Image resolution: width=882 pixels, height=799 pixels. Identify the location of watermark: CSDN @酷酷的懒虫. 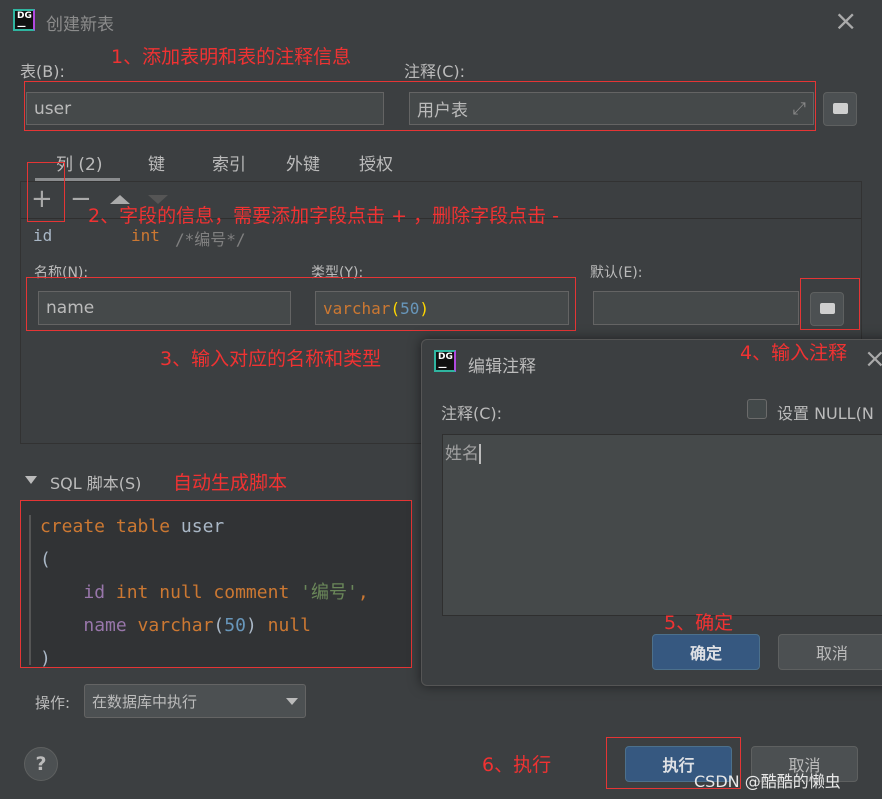
(767, 781).